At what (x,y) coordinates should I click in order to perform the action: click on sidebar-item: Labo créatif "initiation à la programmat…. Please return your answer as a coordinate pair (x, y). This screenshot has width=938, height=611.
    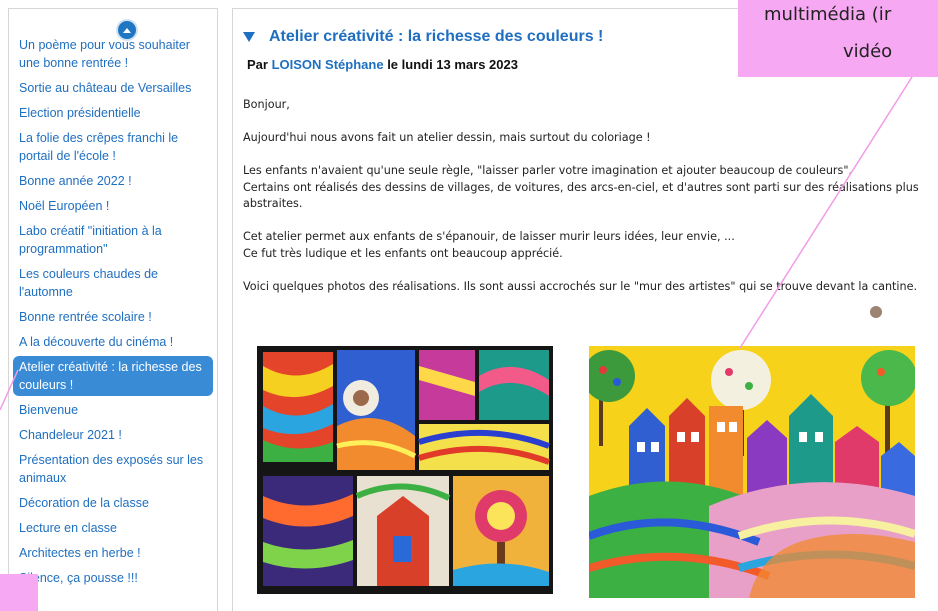
    Looking at the image, I should click on (113, 240).